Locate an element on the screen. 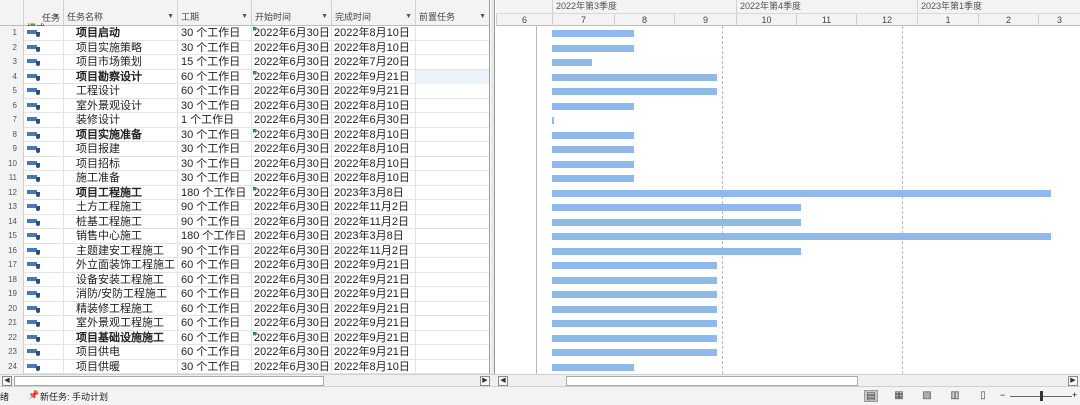  table-row: 21 室外景观工程施工 60 个工作日 2022年6月30日 2022年9月21日 is located at coordinates (244, 323).